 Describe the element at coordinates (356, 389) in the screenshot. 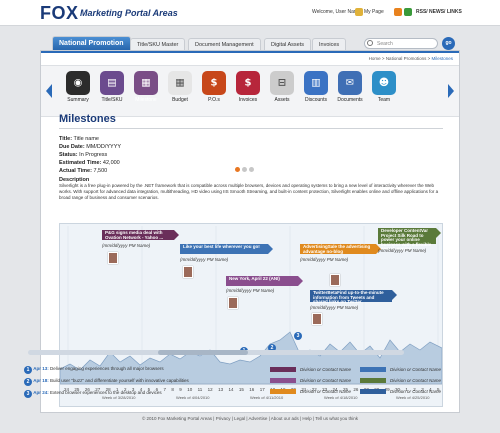

I see `date-tick-label: 26` at that location.